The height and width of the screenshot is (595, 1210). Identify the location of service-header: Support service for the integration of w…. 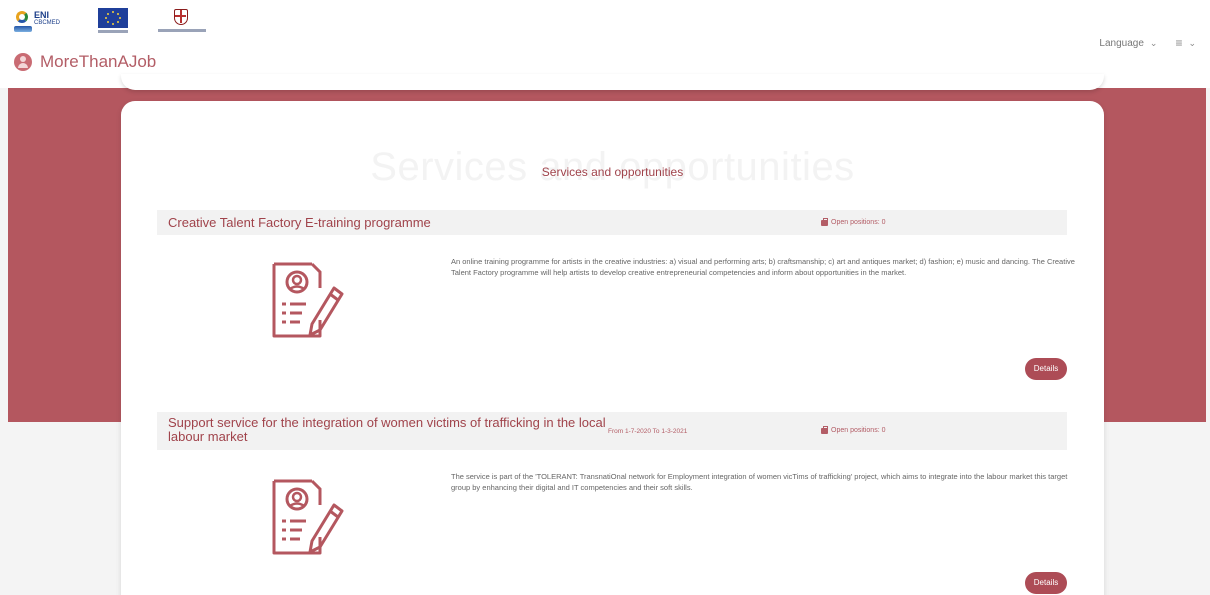
(612, 431).